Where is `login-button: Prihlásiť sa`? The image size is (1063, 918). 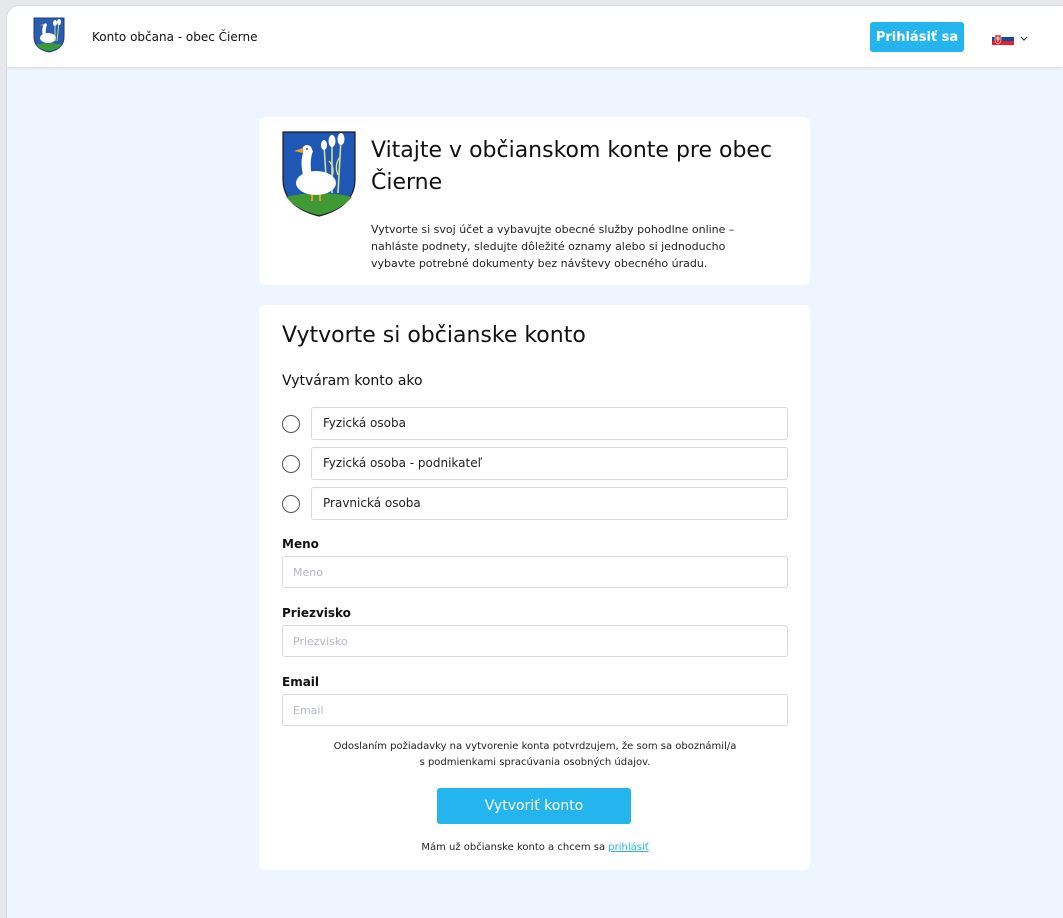 login-button: Prihlásiť sa is located at coordinates (917, 37).